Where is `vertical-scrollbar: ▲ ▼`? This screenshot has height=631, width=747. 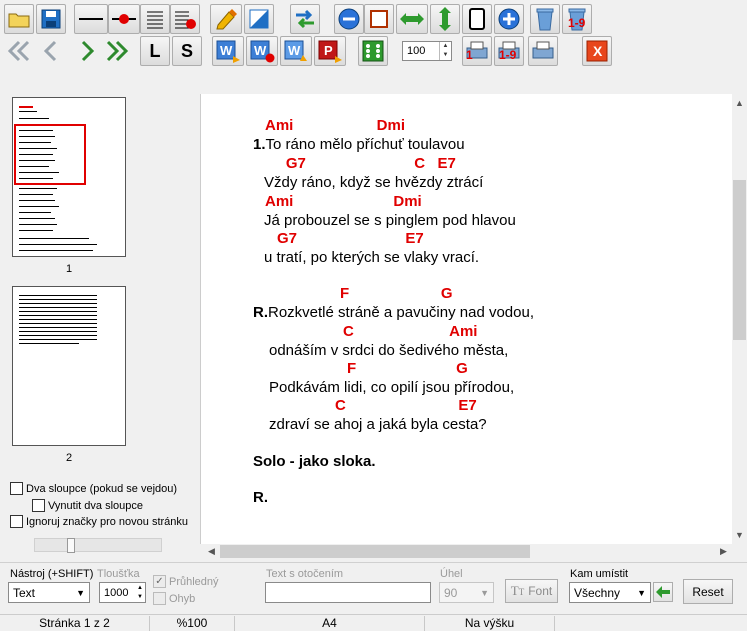 vertical-scrollbar: ▲ ▼ is located at coordinates (739, 319).